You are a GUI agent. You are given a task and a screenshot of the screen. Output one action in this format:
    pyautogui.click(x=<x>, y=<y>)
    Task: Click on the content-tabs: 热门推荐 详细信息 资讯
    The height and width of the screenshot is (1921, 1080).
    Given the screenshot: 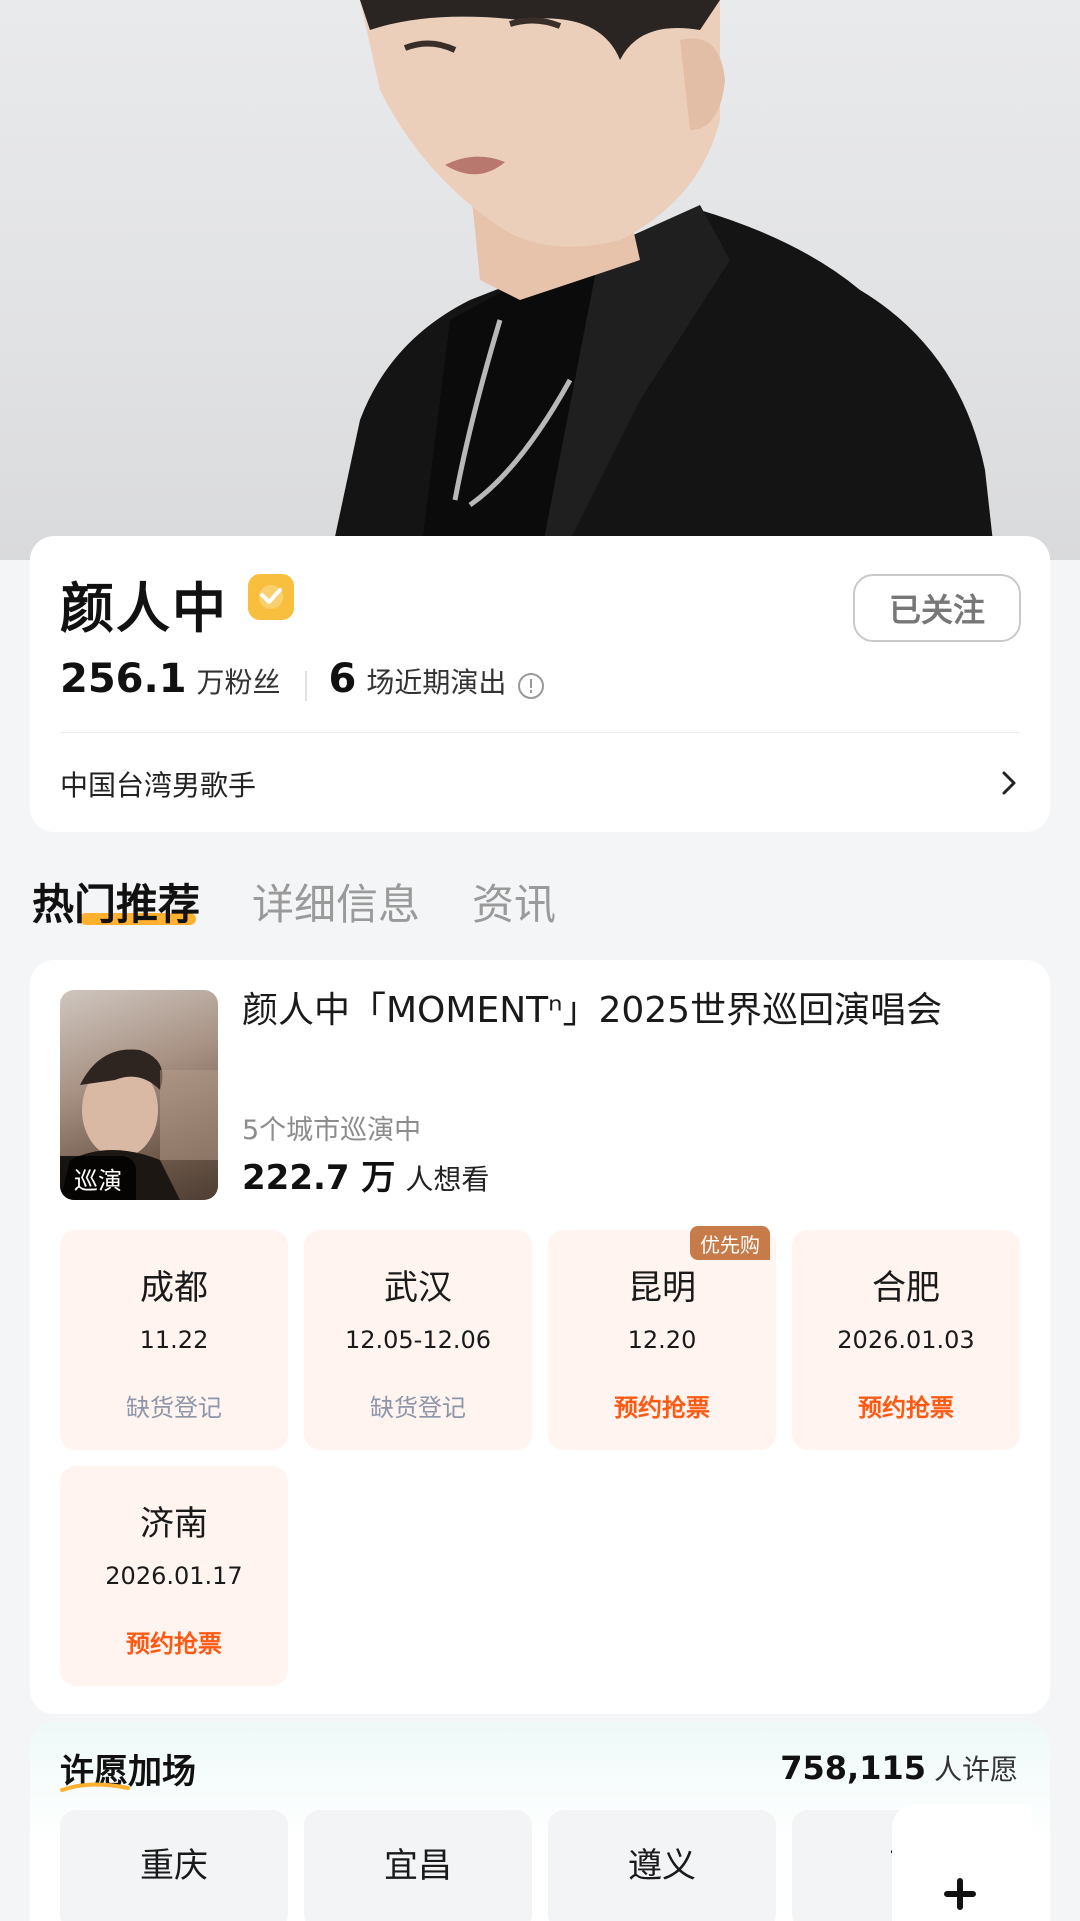 What is the action you would take?
    pyautogui.click(x=320, y=901)
    